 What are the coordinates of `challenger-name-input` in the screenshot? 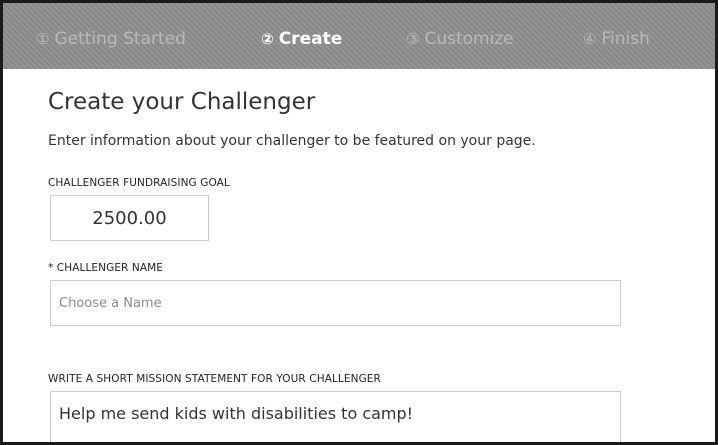 It's located at (335, 303).